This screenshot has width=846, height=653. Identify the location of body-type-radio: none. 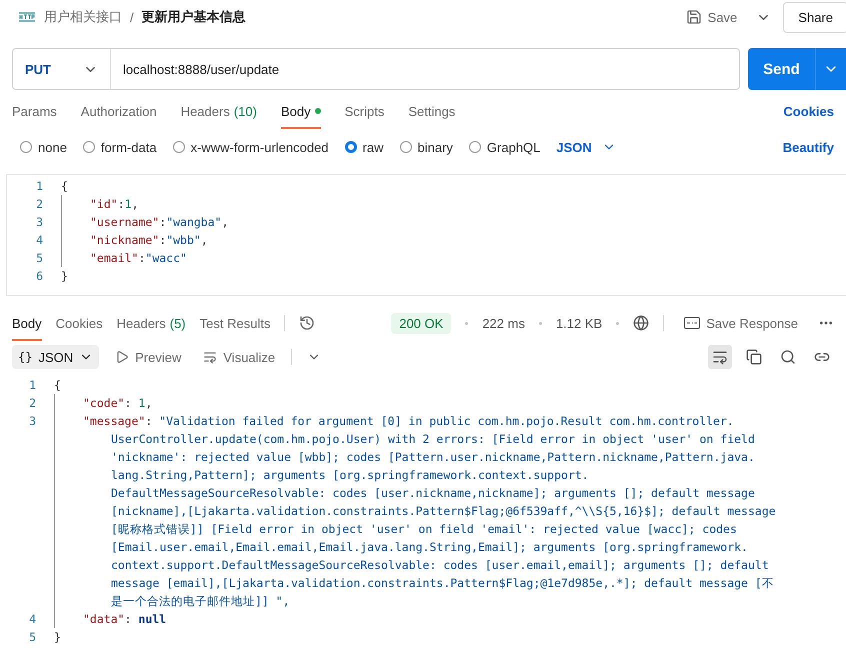
(43, 147).